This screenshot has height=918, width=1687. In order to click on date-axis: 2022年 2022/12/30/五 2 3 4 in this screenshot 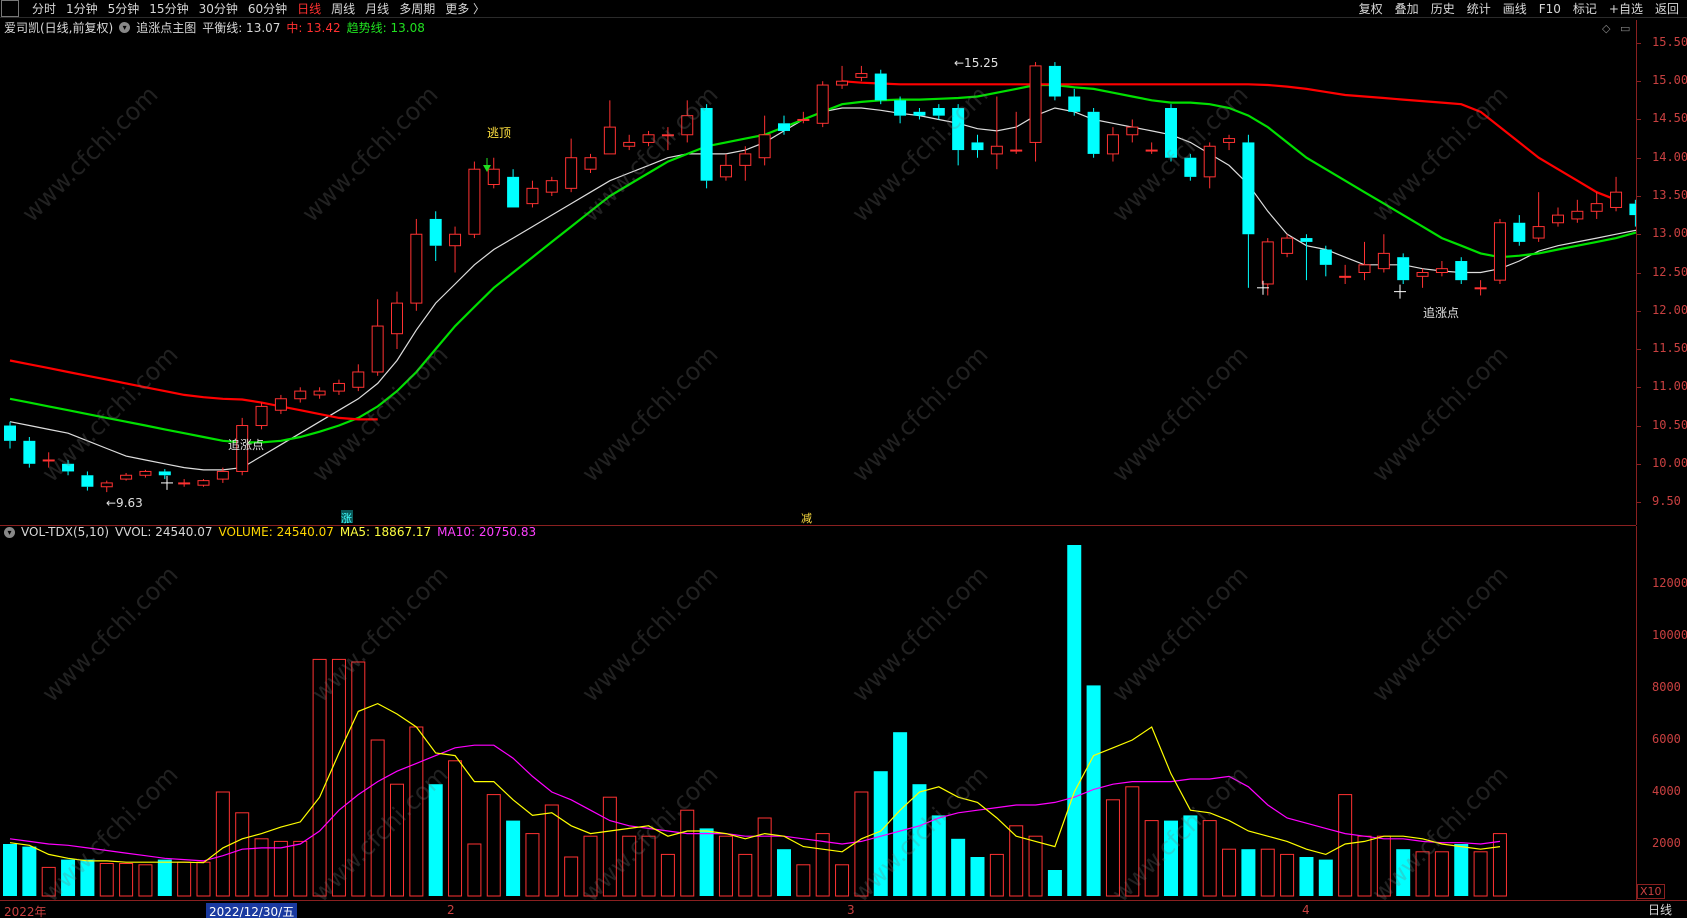, I will do `click(843, 909)`.